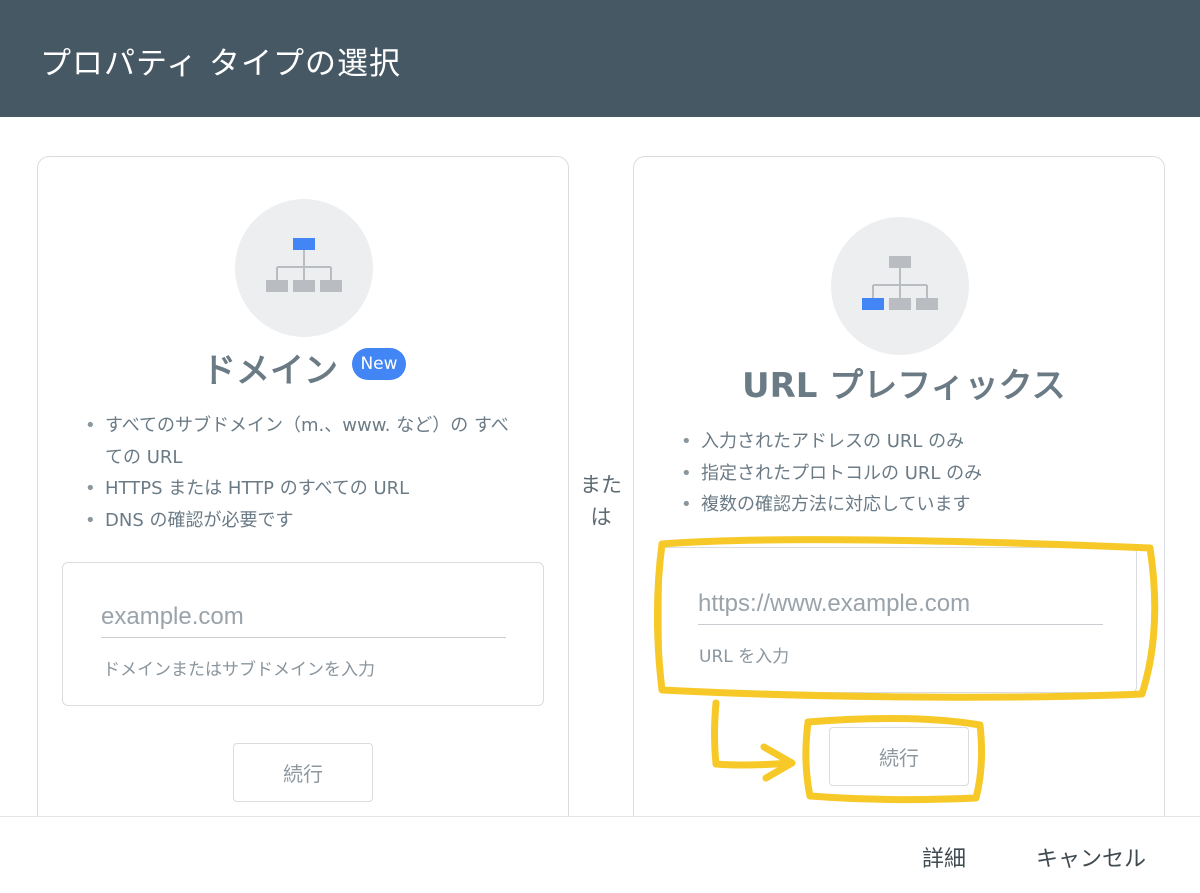 The height and width of the screenshot is (893, 1200). I want to click on url-input-box: URL を入力, so click(899, 620).